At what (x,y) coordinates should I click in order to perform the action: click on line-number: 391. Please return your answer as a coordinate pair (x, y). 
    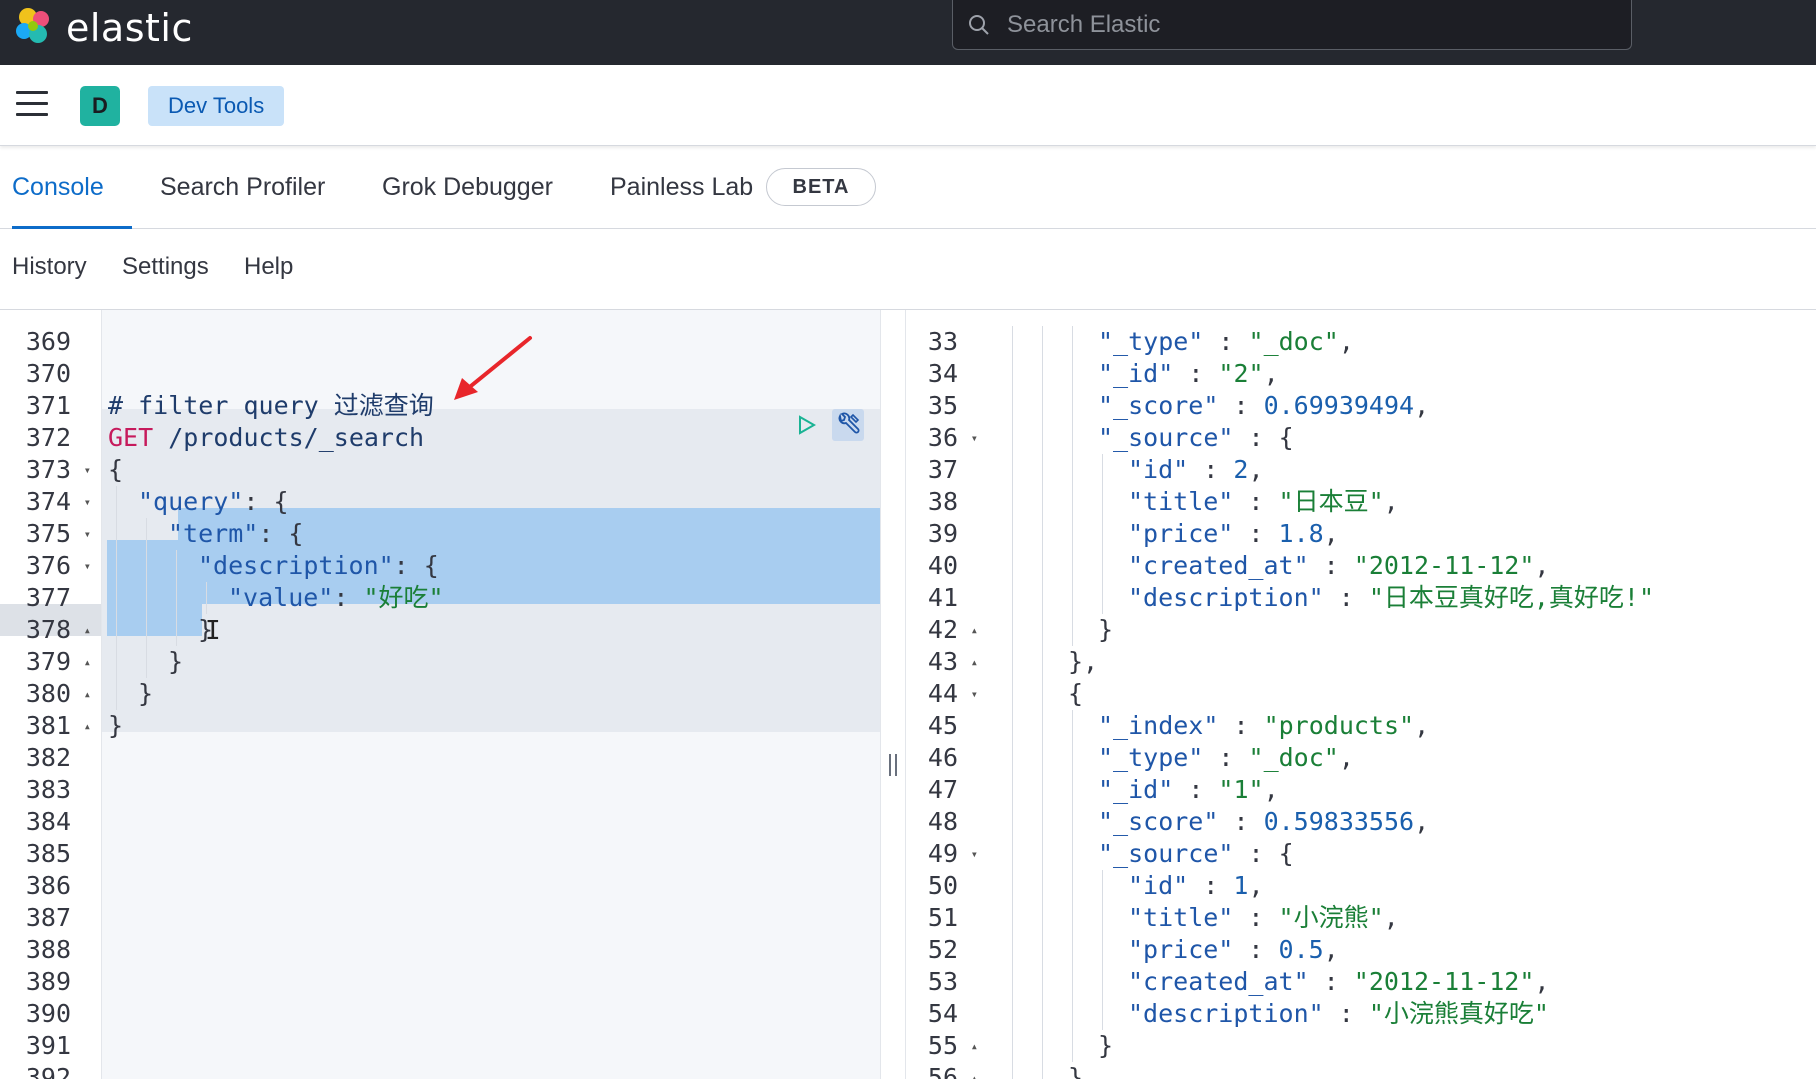
    Looking at the image, I should click on (48, 1045).